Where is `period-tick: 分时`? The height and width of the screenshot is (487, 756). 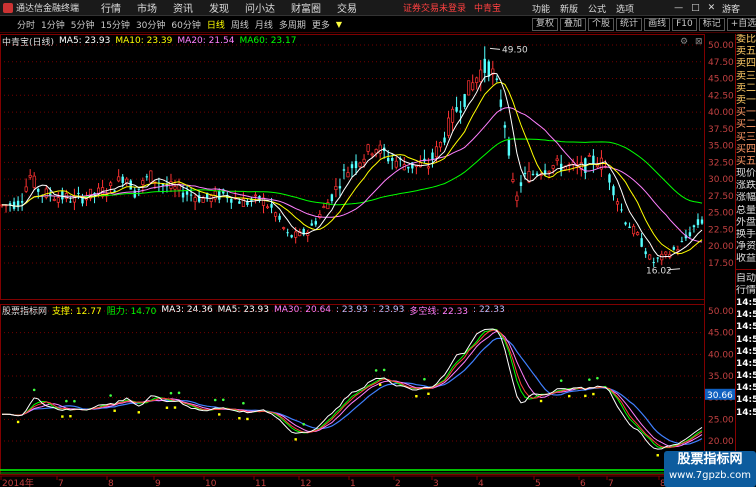 period-tick: 分时 is located at coordinates (26, 24).